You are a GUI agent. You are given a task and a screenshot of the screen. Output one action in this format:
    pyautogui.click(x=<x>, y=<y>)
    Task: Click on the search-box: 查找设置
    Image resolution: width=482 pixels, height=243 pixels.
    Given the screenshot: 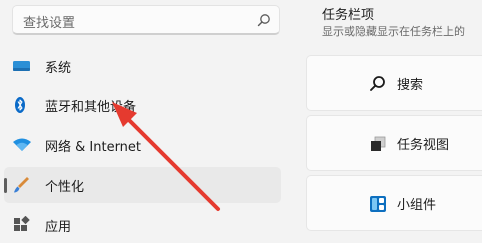 What is the action you would take?
    pyautogui.click(x=146, y=20)
    